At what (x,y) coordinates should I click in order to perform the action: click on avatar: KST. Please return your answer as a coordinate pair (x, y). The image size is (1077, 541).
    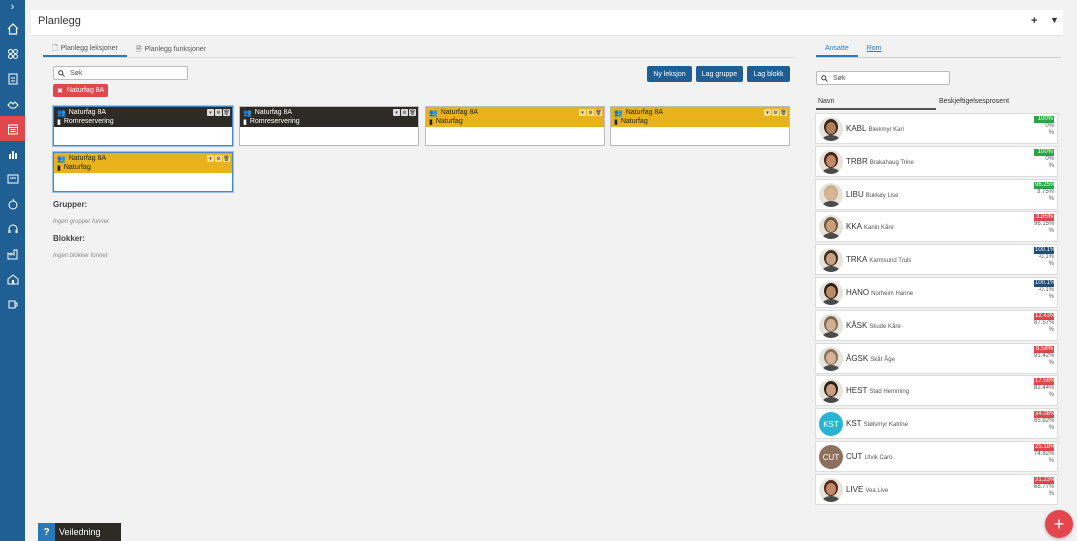
    Looking at the image, I should click on (831, 424).